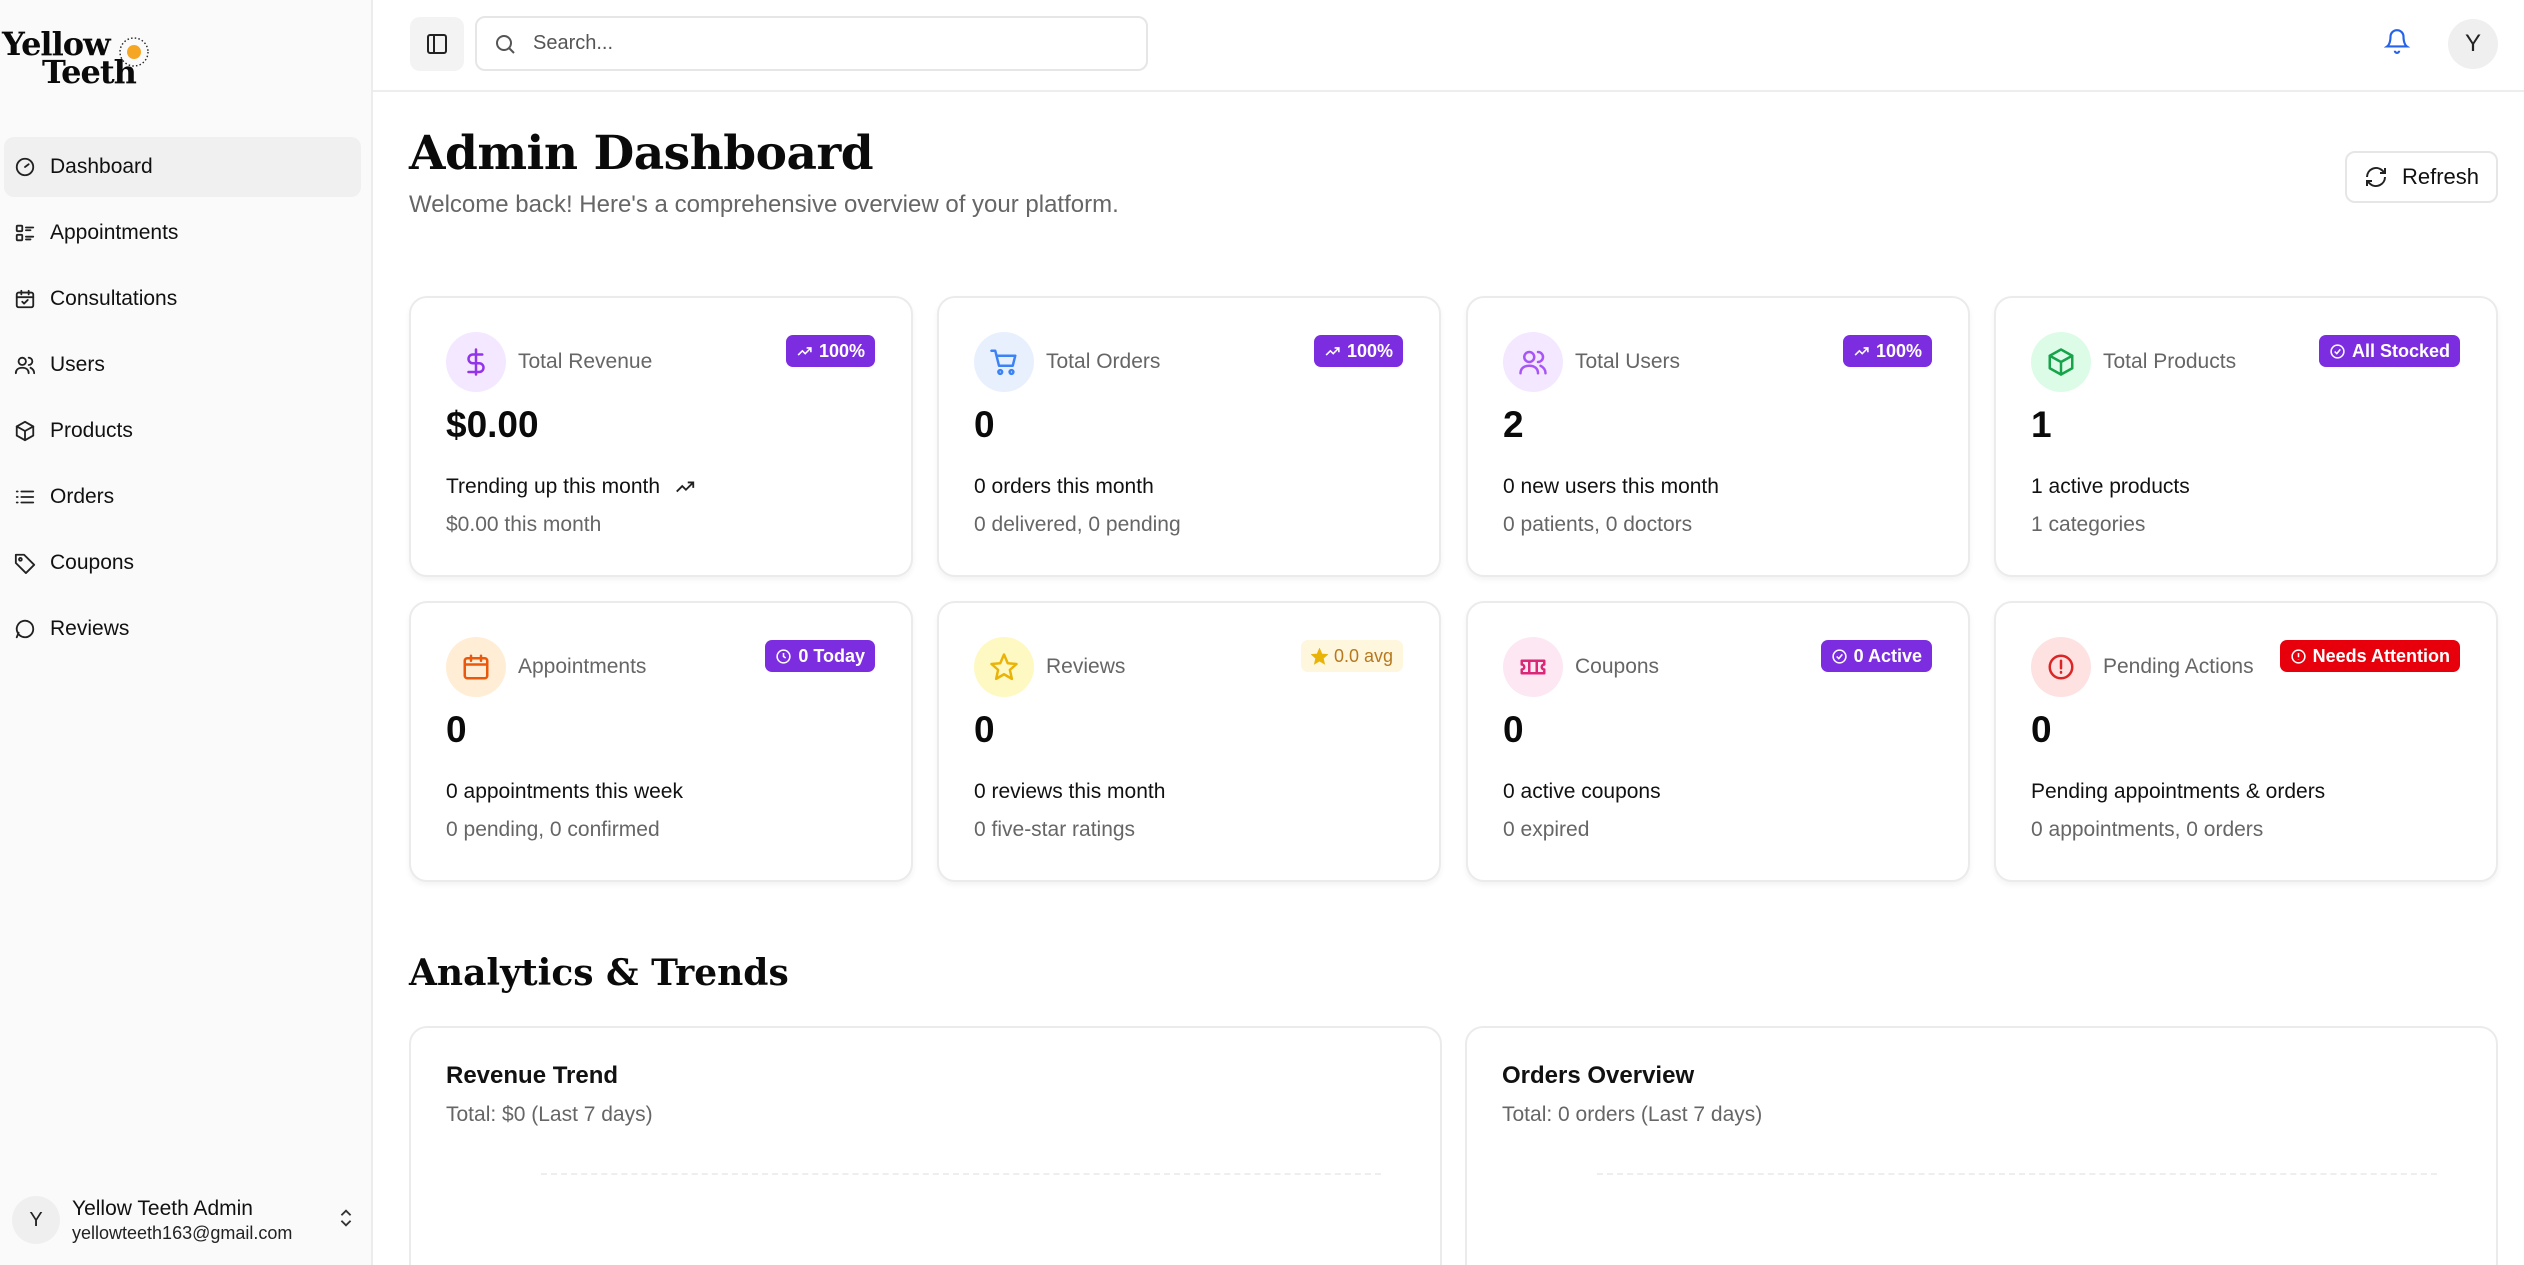 The height and width of the screenshot is (1265, 2524). Describe the element at coordinates (1513, 424) in the screenshot. I see `card-value: 2` at that location.